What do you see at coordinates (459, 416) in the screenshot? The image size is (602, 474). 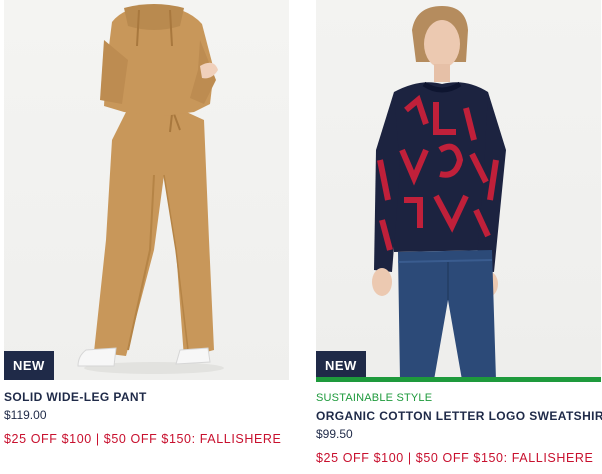 I see `product-name-link: ORGANIC COTTON LETTER LOGO SWEATSHIRT` at bounding box center [459, 416].